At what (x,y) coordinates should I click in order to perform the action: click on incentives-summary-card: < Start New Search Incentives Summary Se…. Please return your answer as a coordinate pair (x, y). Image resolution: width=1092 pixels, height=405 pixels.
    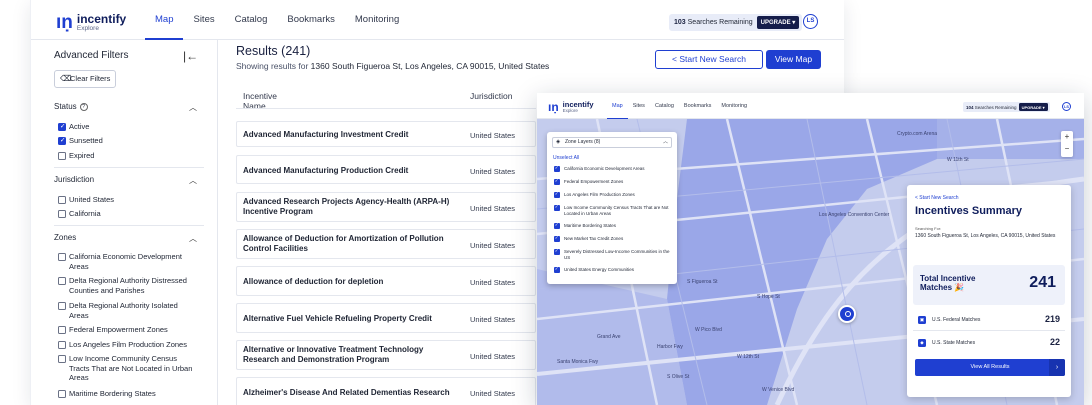
    Looking at the image, I should click on (989, 291).